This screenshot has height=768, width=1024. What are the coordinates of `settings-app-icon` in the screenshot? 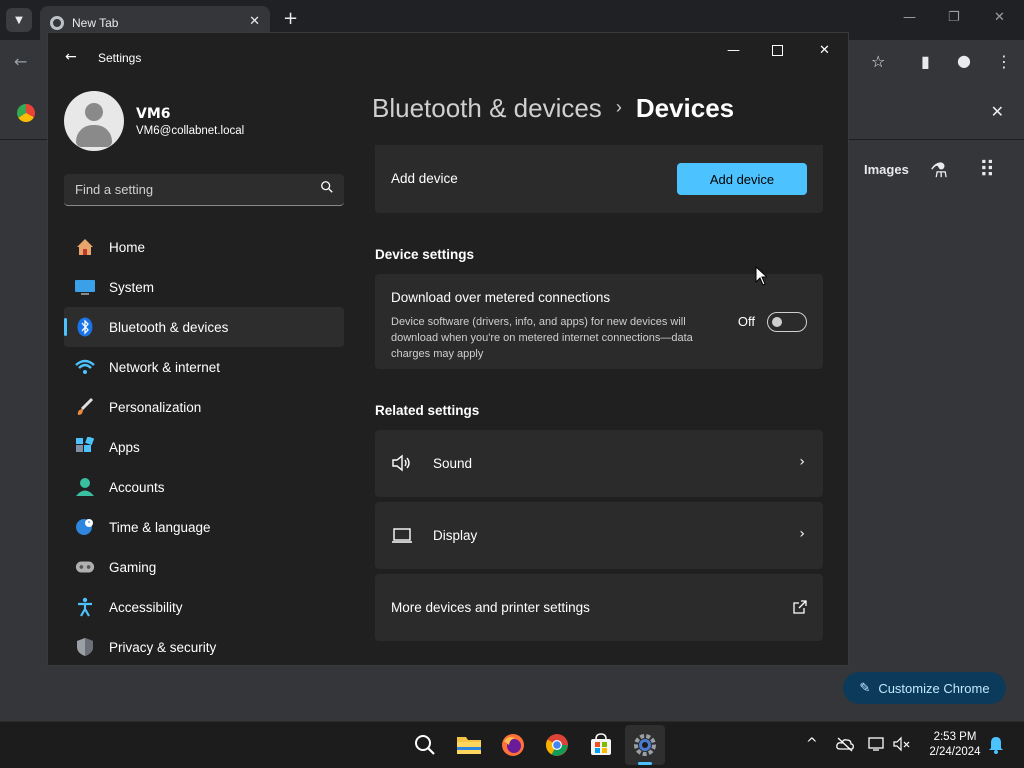 It's located at (645, 745).